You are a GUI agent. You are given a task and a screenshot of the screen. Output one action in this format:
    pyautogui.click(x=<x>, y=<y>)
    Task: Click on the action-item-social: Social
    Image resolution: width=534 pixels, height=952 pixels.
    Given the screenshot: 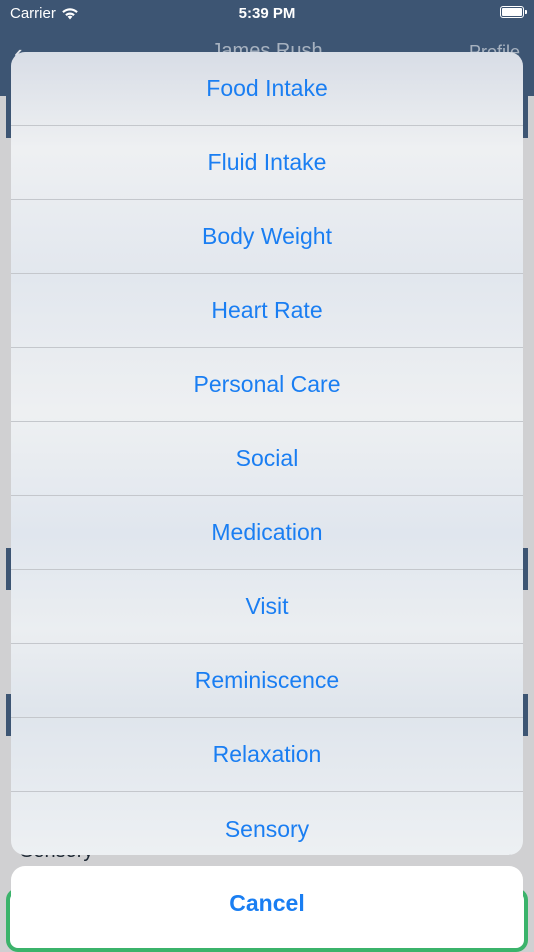 What is the action you would take?
    pyautogui.click(x=267, y=459)
    